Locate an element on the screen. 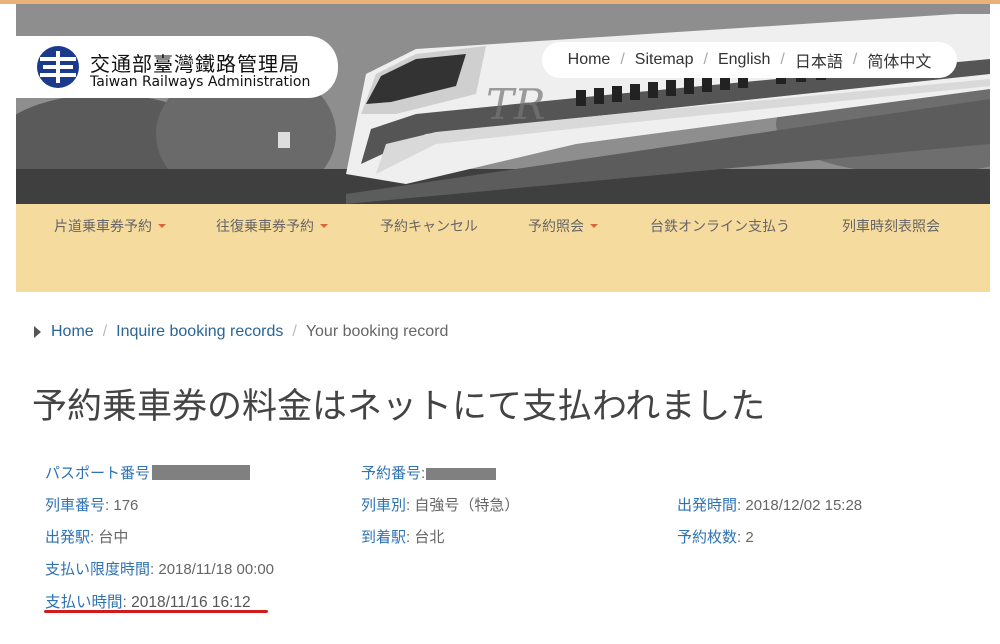 Image resolution: width=1000 pixels, height=644 pixels. train-type-label: 列車別 is located at coordinates (384, 505).